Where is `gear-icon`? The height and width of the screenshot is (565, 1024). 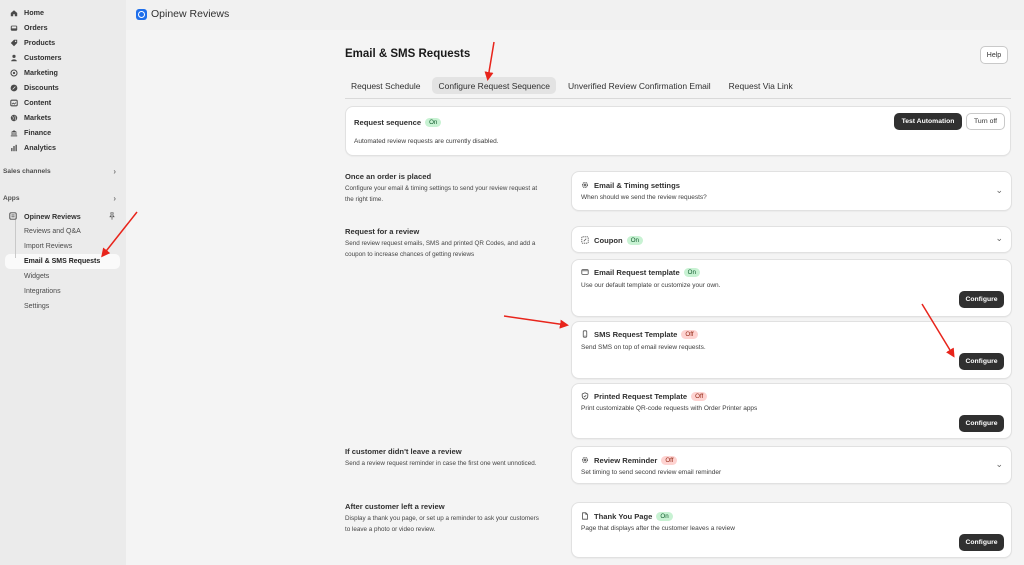
gear-icon is located at coordinates (585, 185).